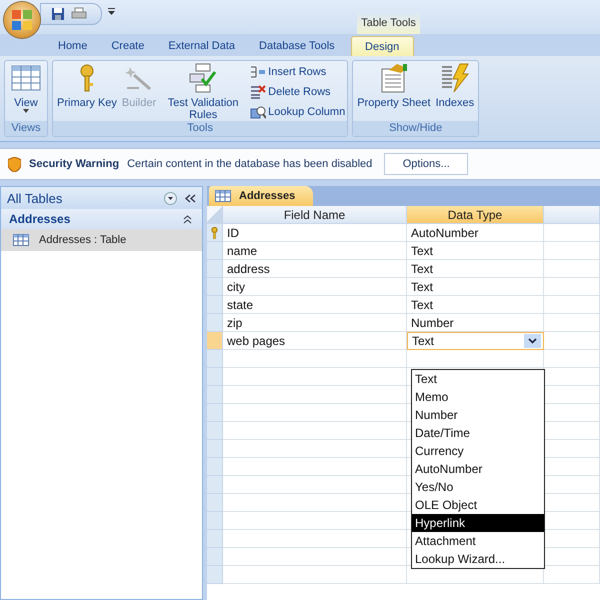  Describe the element at coordinates (315, 215) in the screenshot. I see `column-header: Field Name` at that location.